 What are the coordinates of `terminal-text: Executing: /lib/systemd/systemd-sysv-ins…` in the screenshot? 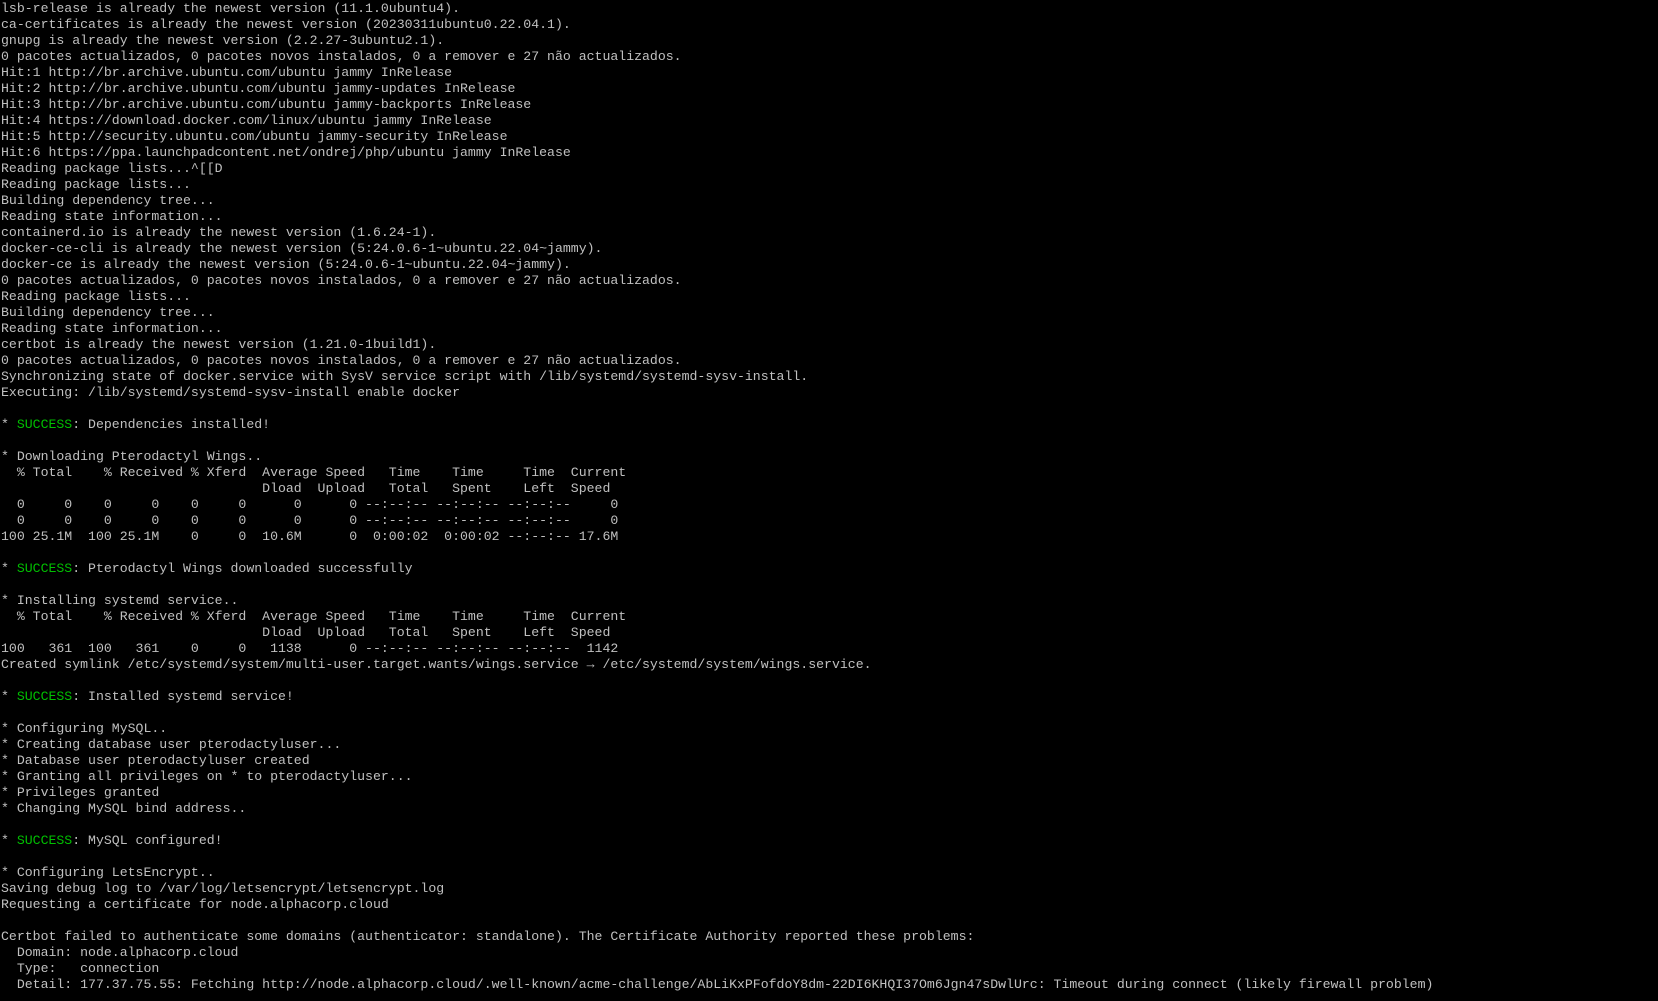 It's located at (230, 392).